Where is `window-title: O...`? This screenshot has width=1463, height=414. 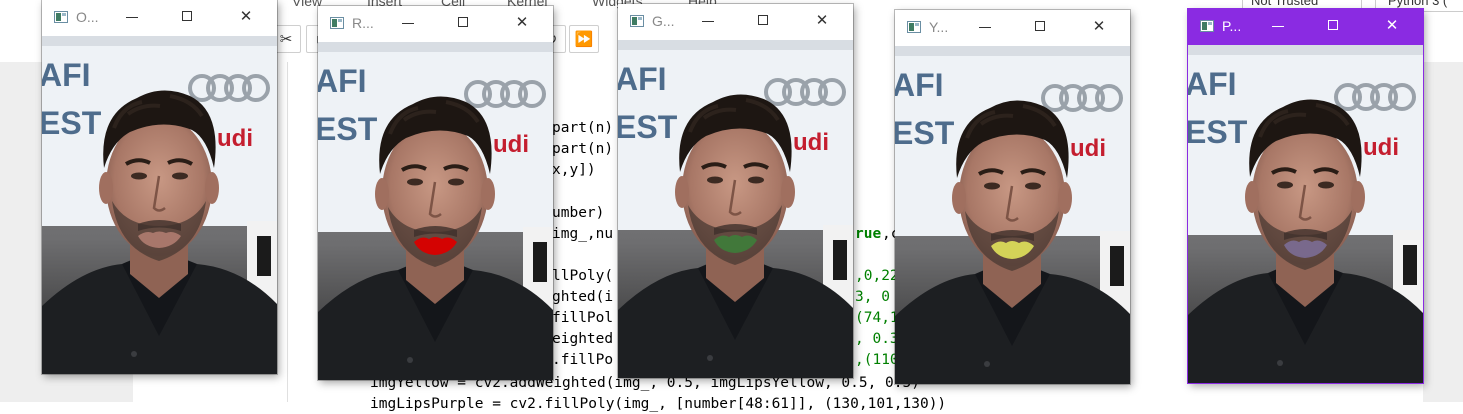
window-title: O... is located at coordinates (87, 17).